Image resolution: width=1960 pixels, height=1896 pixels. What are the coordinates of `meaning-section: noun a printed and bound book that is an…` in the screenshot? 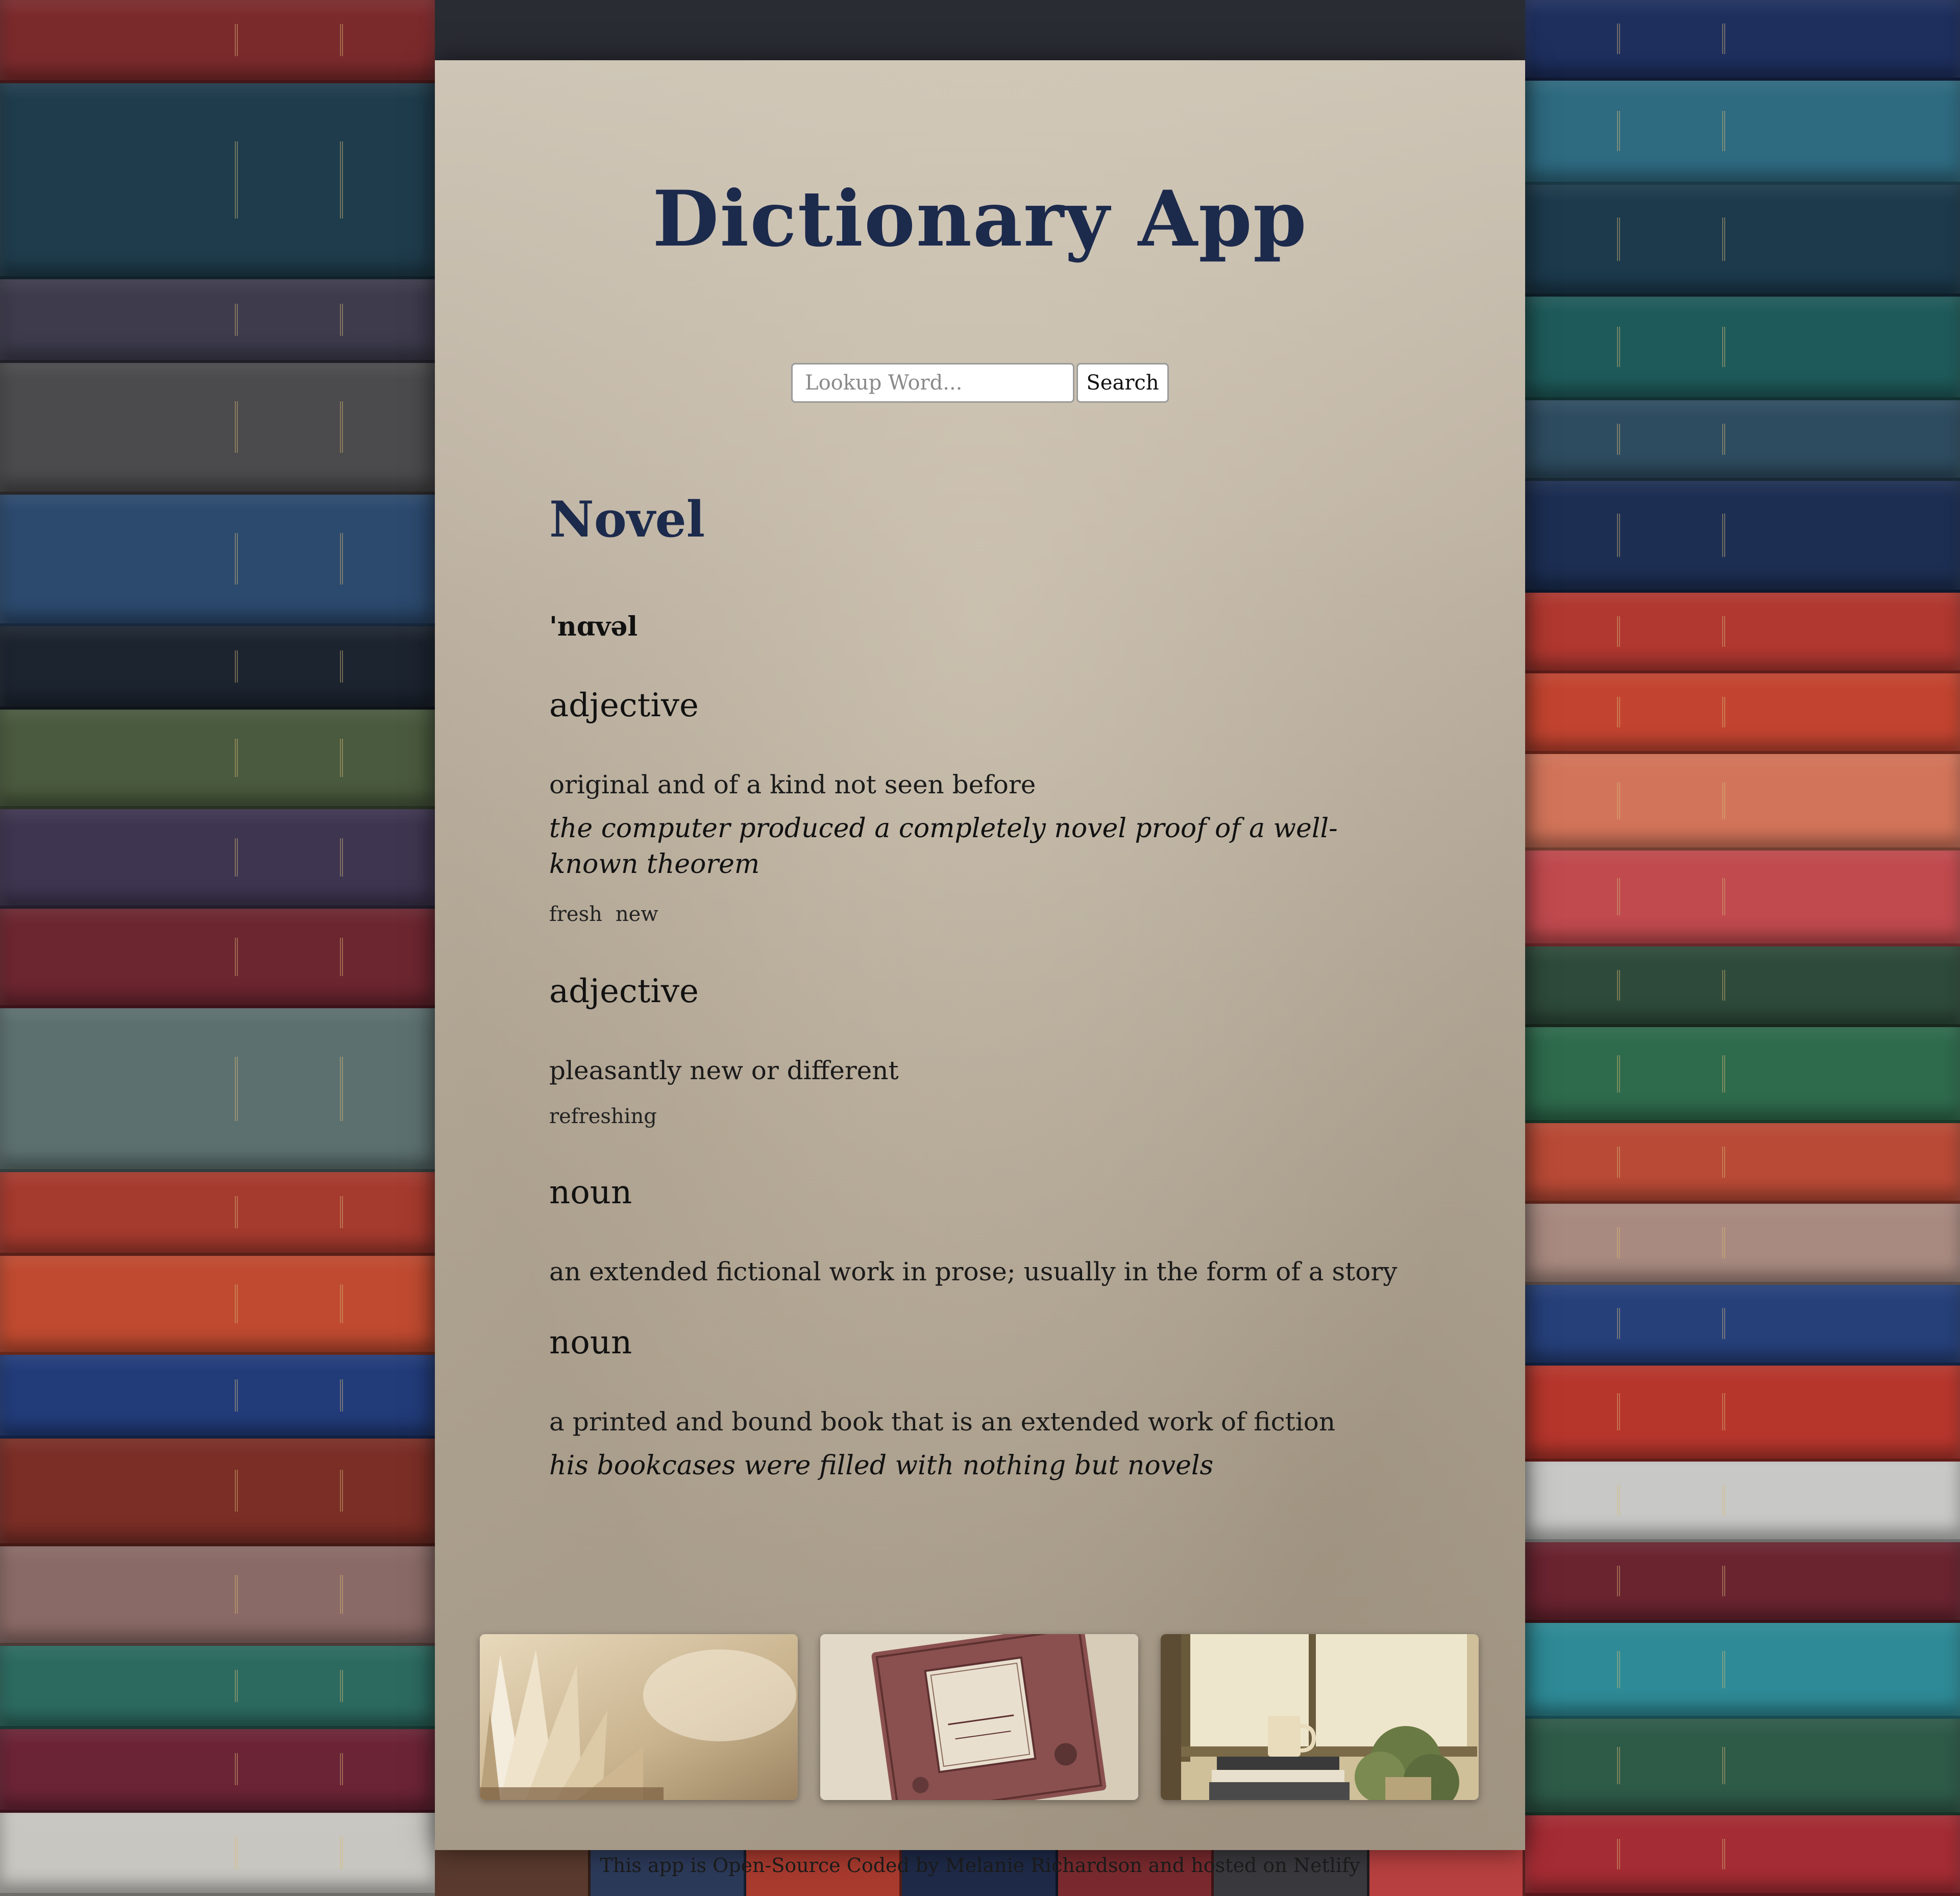 It's located at (983, 1403).